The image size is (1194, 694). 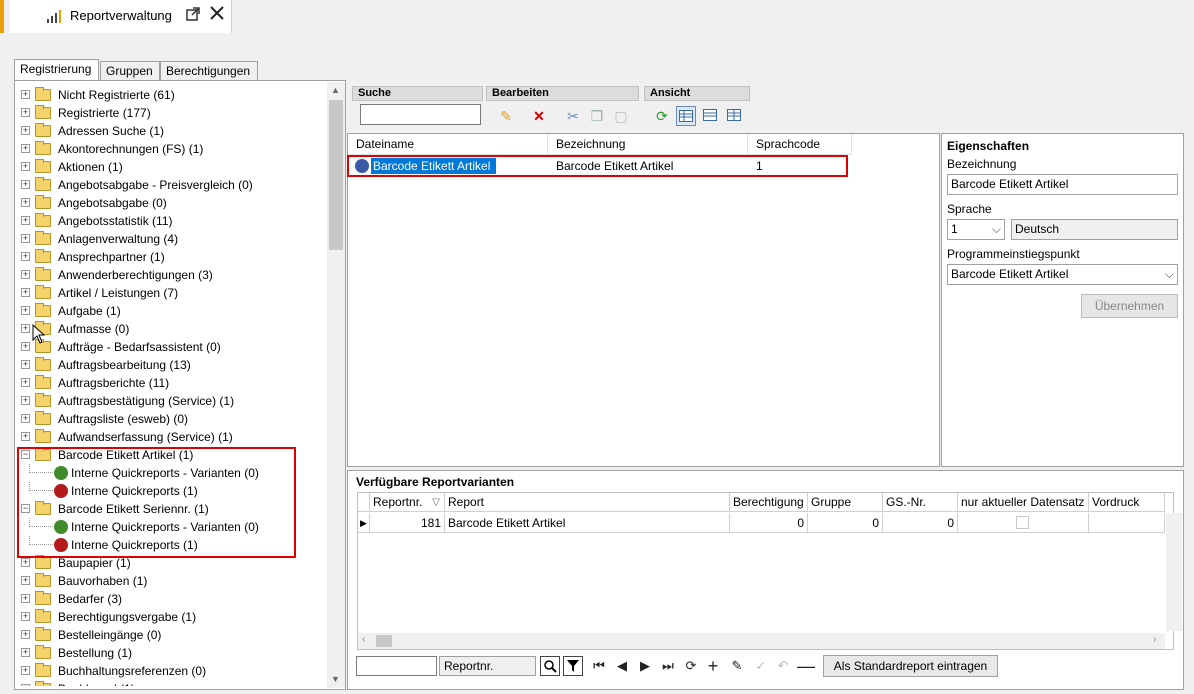 I want to click on aktueller-datensatz-checkbox, so click(x=1022, y=522).